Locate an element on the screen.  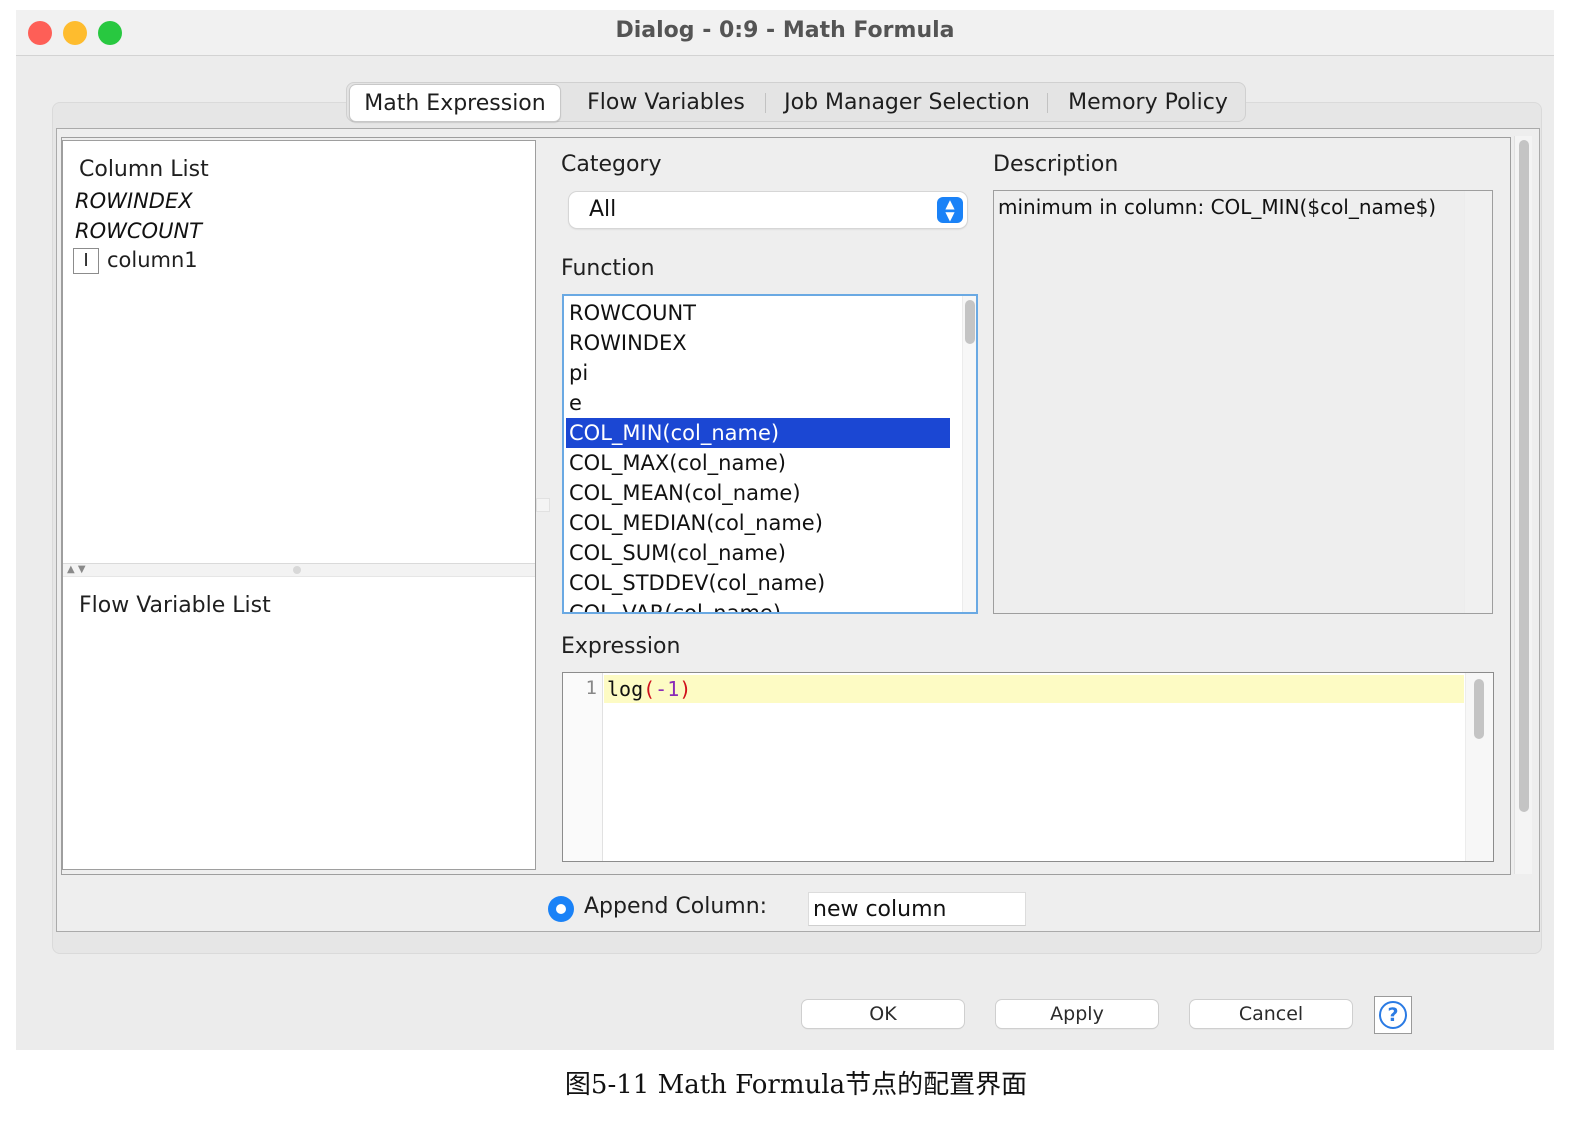
window-scrollbar is located at coordinates (1523, 505).